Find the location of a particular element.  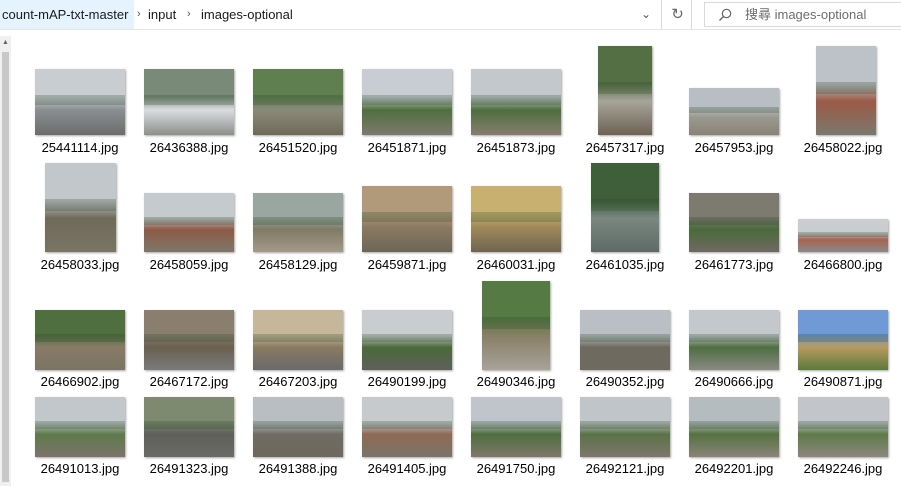

file-name: 26436388.jpg is located at coordinates (189, 147).